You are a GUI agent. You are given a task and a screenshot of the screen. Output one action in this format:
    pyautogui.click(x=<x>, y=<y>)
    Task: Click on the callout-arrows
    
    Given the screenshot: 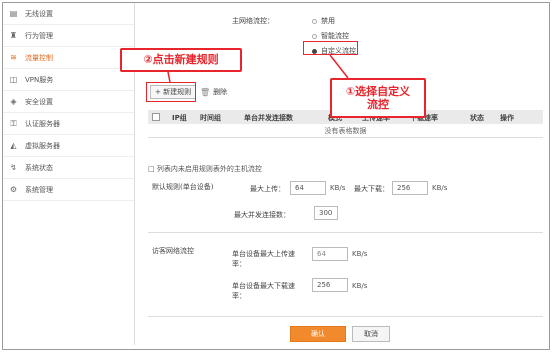 What is the action you would take?
    pyautogui.click(x=258, y=68)
    